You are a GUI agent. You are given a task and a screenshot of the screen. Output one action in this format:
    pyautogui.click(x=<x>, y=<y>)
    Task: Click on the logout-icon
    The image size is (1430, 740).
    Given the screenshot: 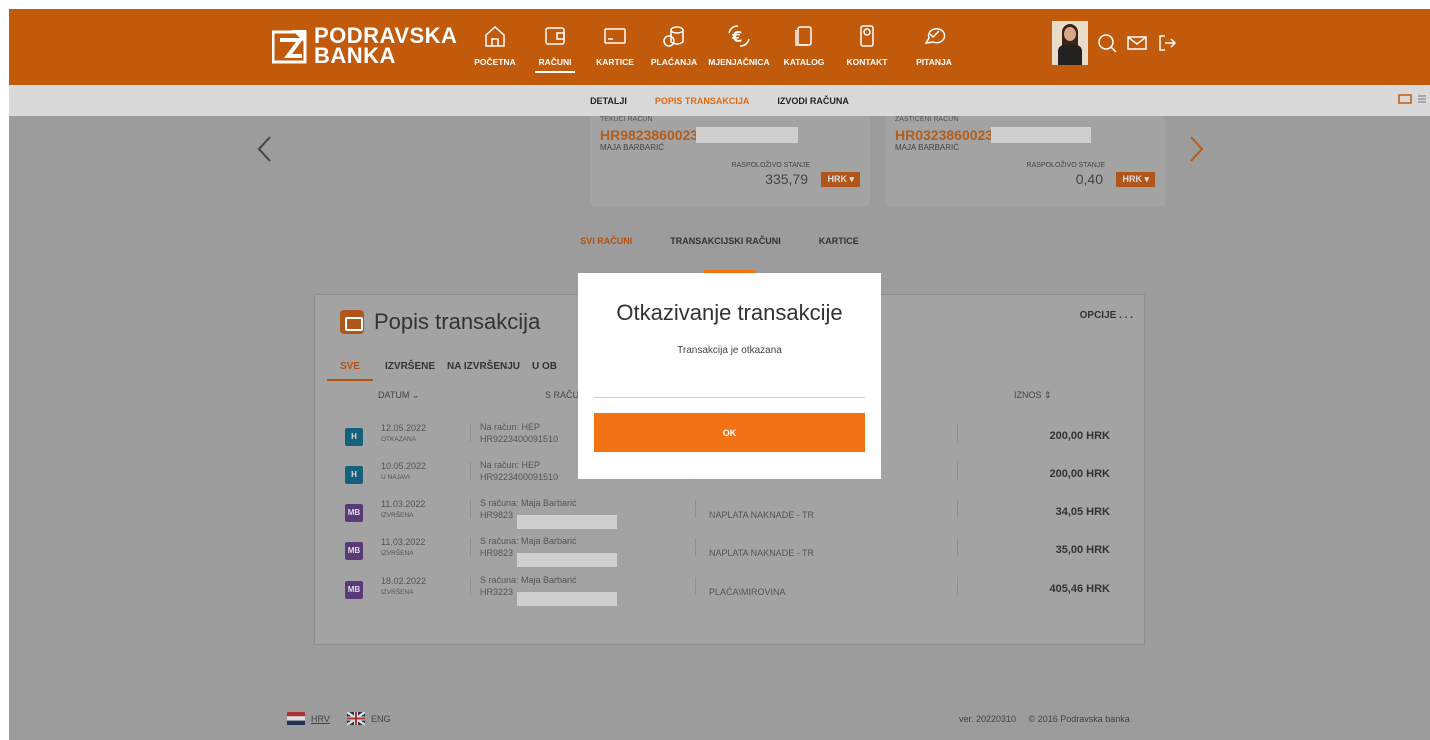 What is the action you would take?
    pyautogui.click(x=1167, y=43)
    